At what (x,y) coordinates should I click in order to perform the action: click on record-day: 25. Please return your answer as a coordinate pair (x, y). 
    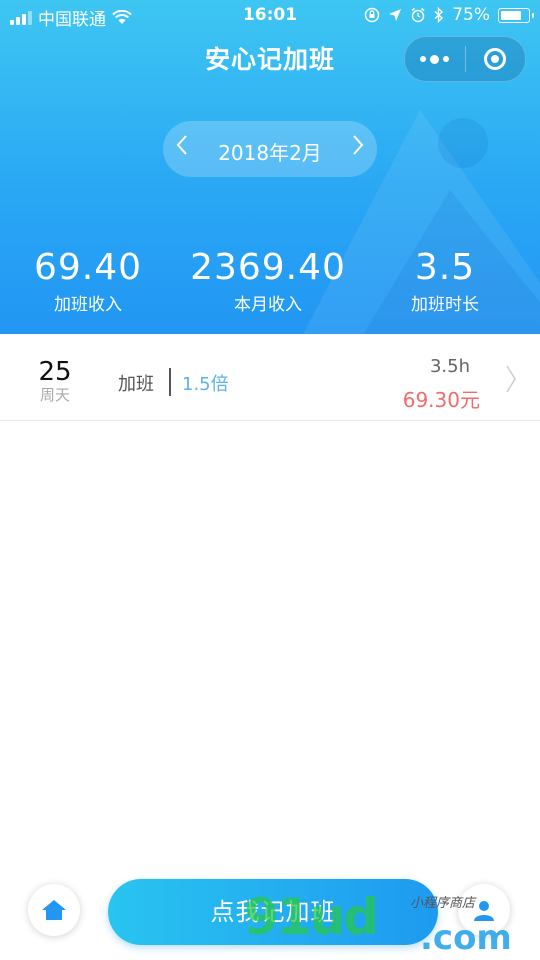
    Looking at the image, I should click on (55, 372).